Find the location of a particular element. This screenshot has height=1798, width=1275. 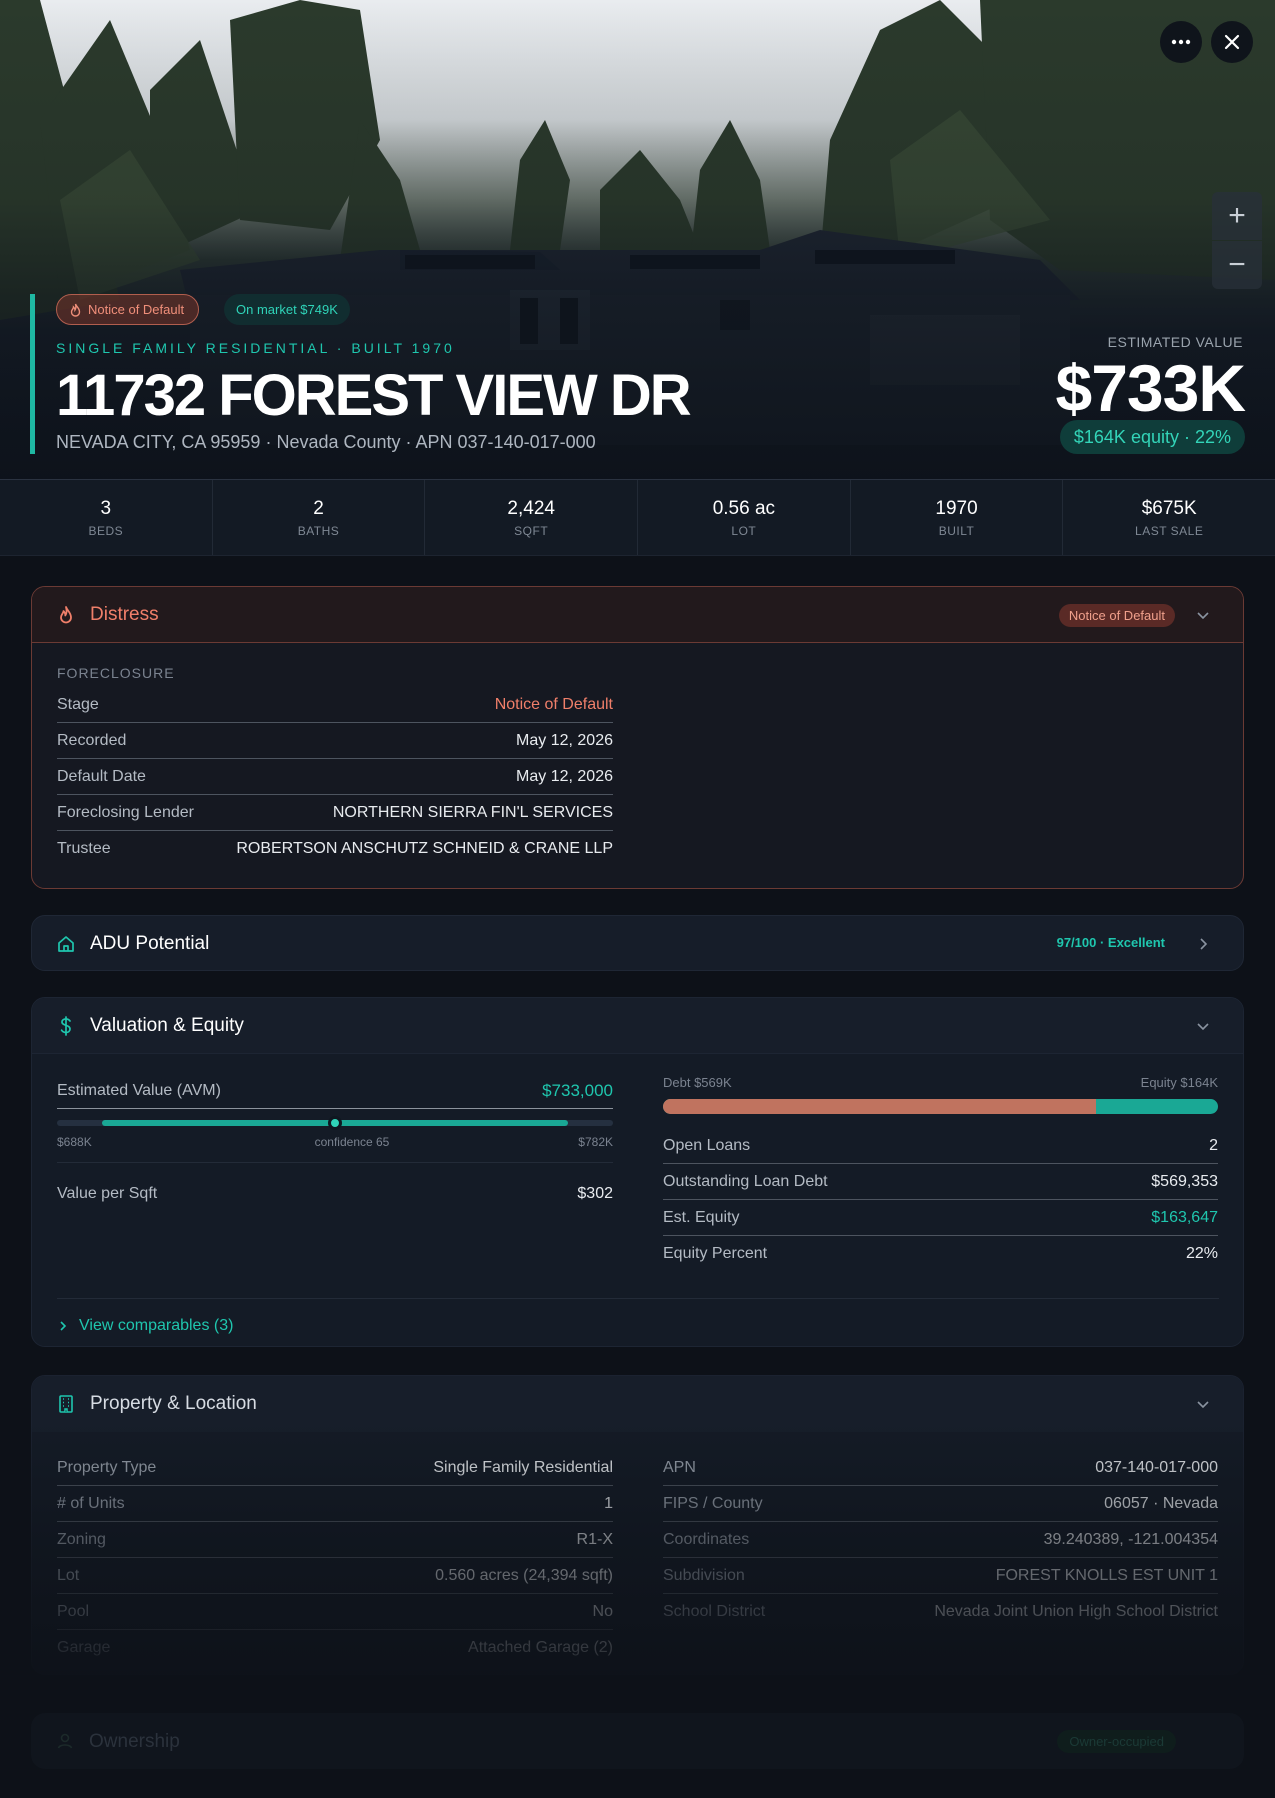

prop-row-garage: Garage Attached Garage (2) is located at coordinates (335, 1648).